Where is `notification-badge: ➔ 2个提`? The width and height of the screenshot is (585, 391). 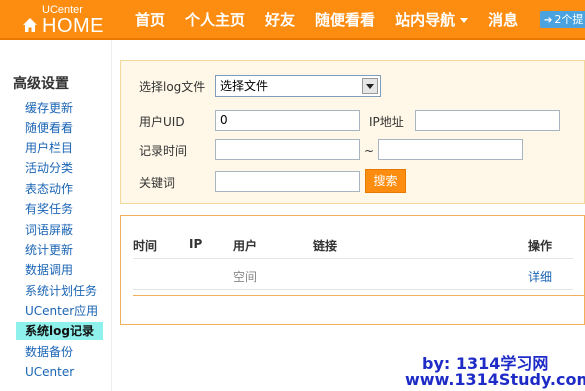 notification-badge: ➔ 2个提 is located at coordinates (562, 19).